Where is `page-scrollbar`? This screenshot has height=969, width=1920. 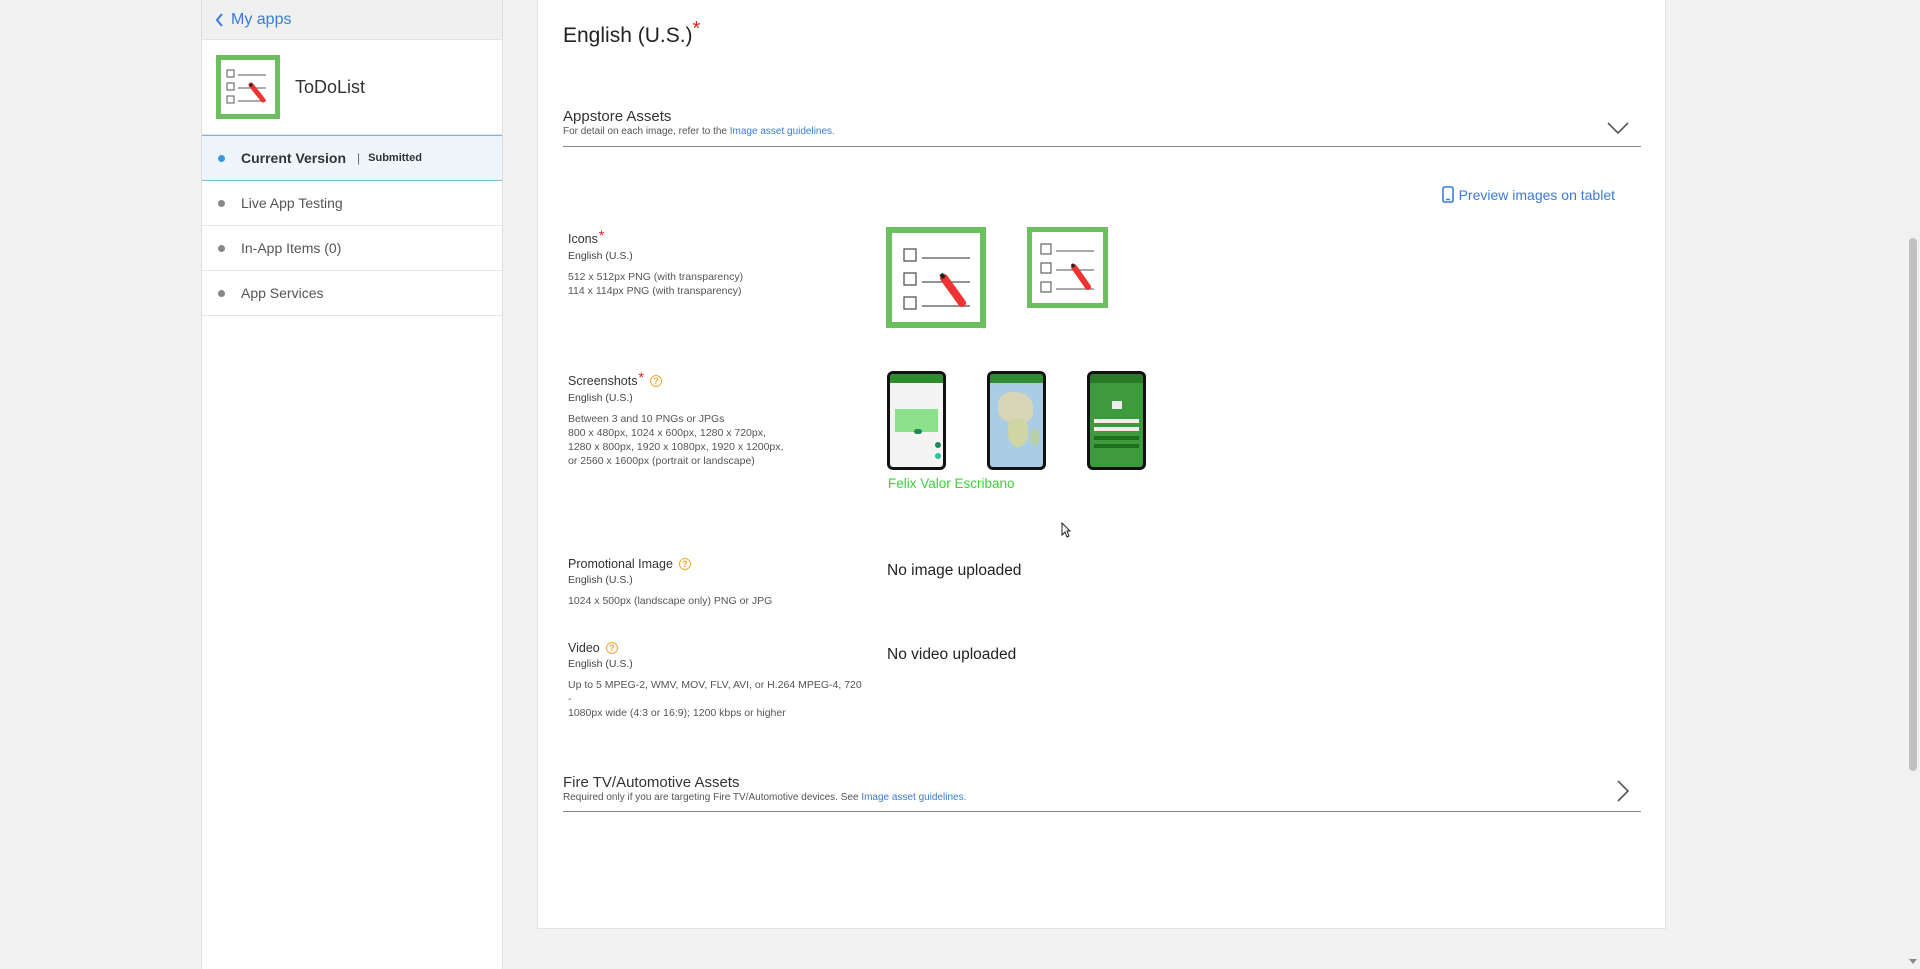 page-scrollbar is located at coordinates (1913, 484).